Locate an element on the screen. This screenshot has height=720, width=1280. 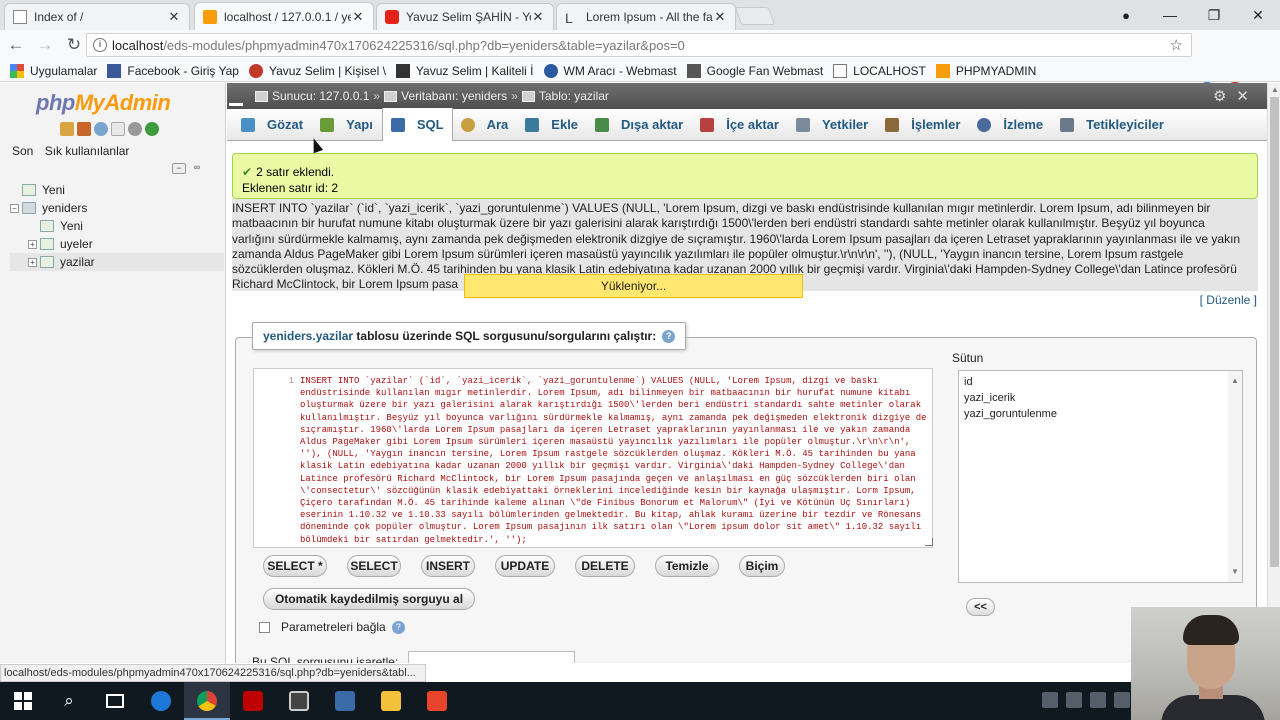
taskbar-edge is located at coordinates (161, 701).